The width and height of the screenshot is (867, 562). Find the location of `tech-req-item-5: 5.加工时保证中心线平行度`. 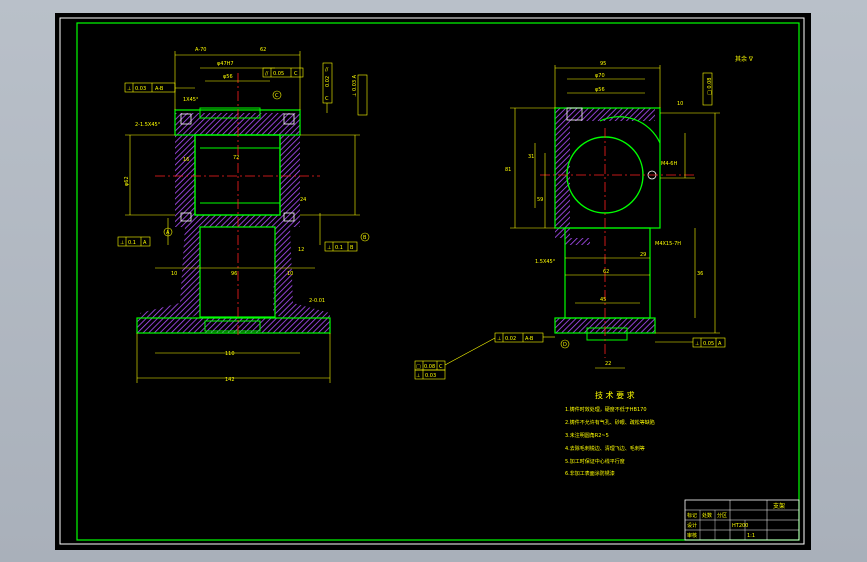

tech-req-item-5: 5.加工时保证中心线平行度 is located at coordinates (595, 461).